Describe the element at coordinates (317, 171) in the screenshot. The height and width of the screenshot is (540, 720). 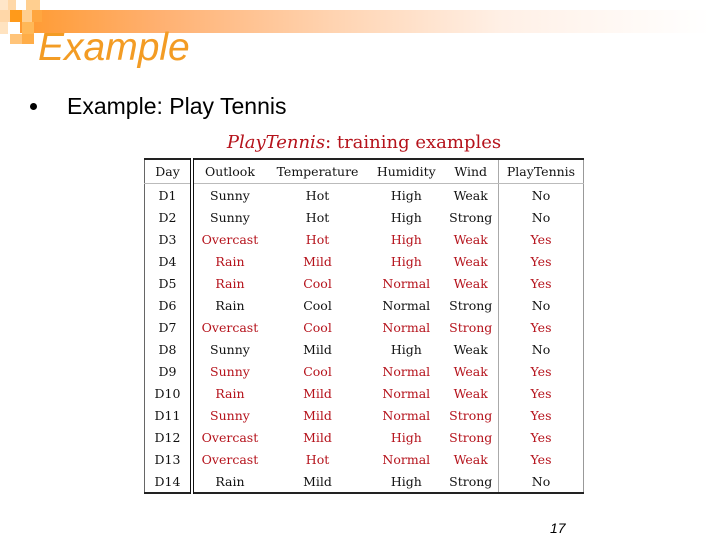
I see `column-header-temperature: Temperature` at that location.